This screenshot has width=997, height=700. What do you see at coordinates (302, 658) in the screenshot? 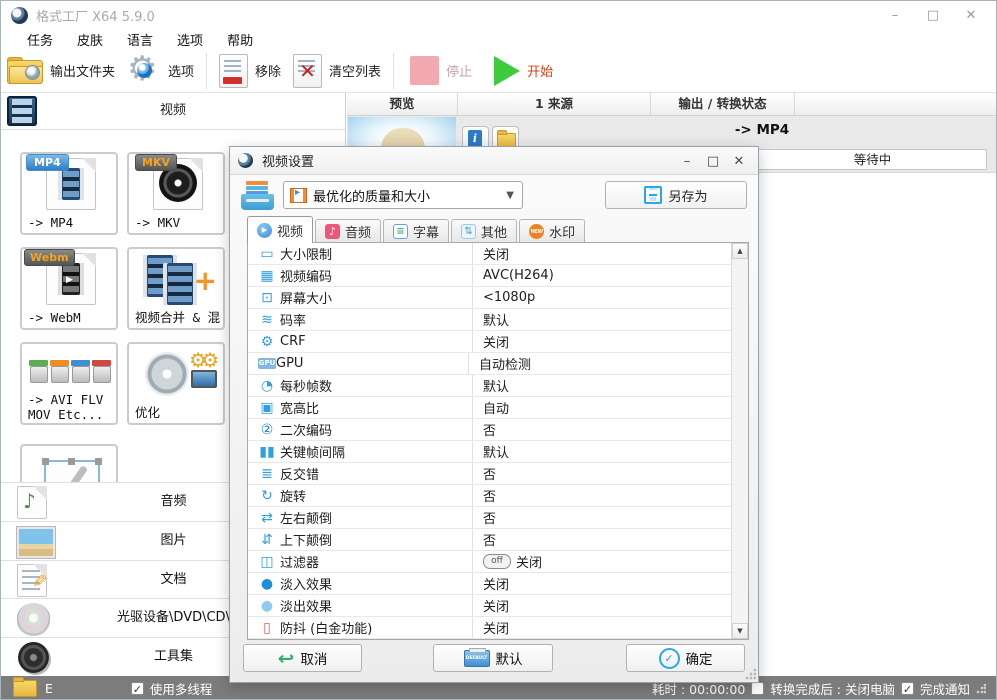
I see `cancel-button: ↩ 取消` at bounding box center [302, 658].